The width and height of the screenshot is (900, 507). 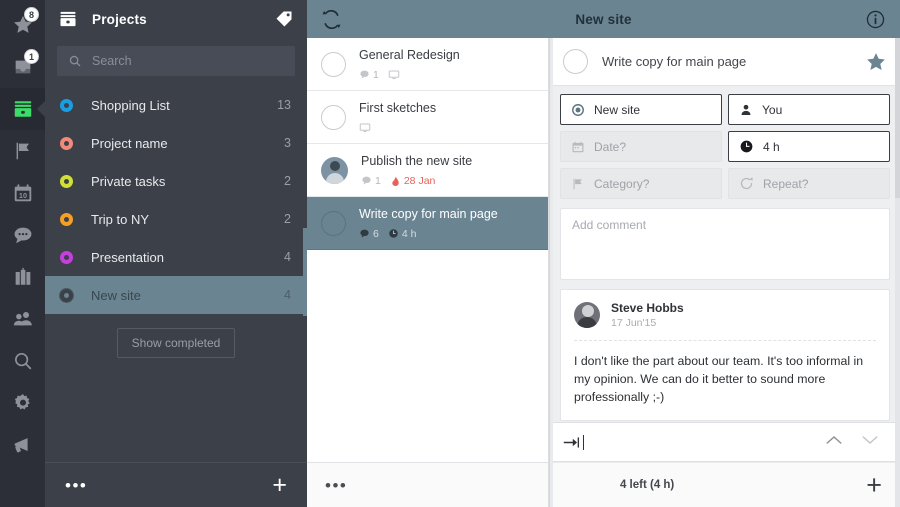 What do you see at coordinates (772, 109) in the screenshot?
I see `field-assignee-value: You` at bounding box center [772, 109].